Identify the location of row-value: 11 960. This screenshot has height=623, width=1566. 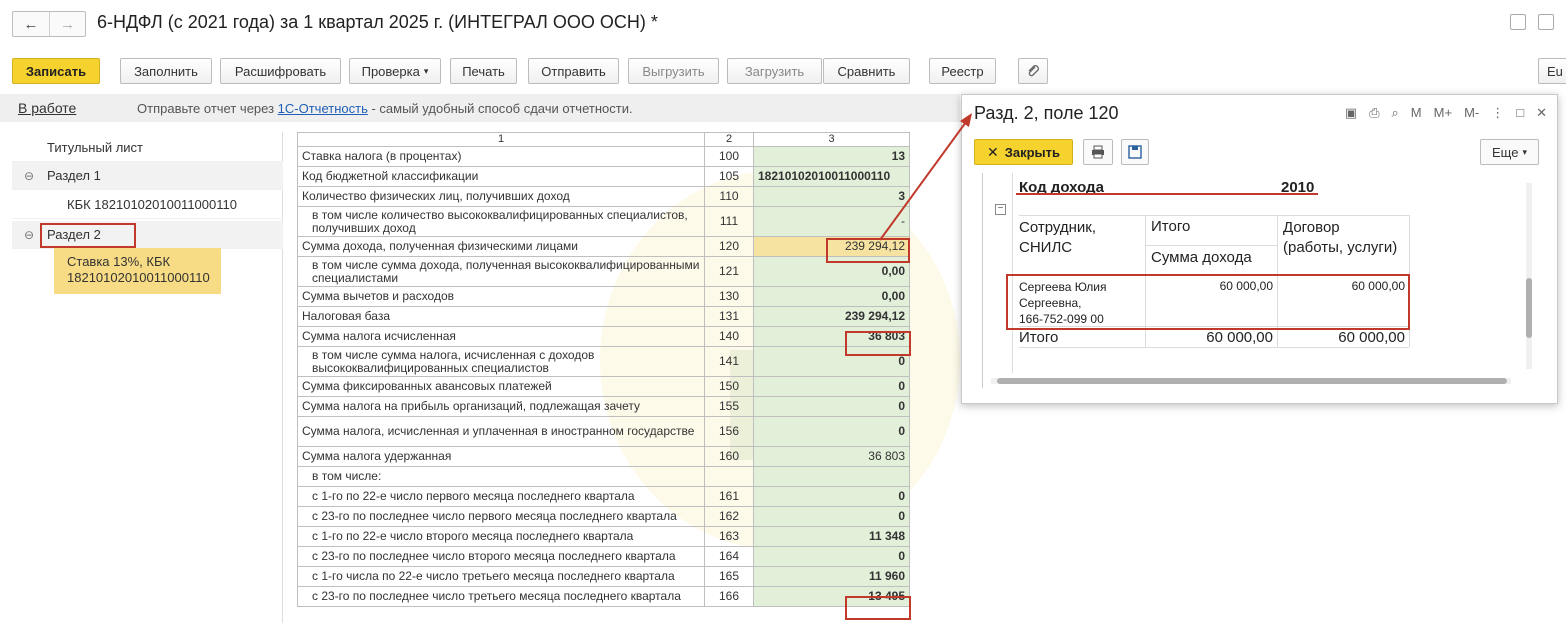
(831, 576).